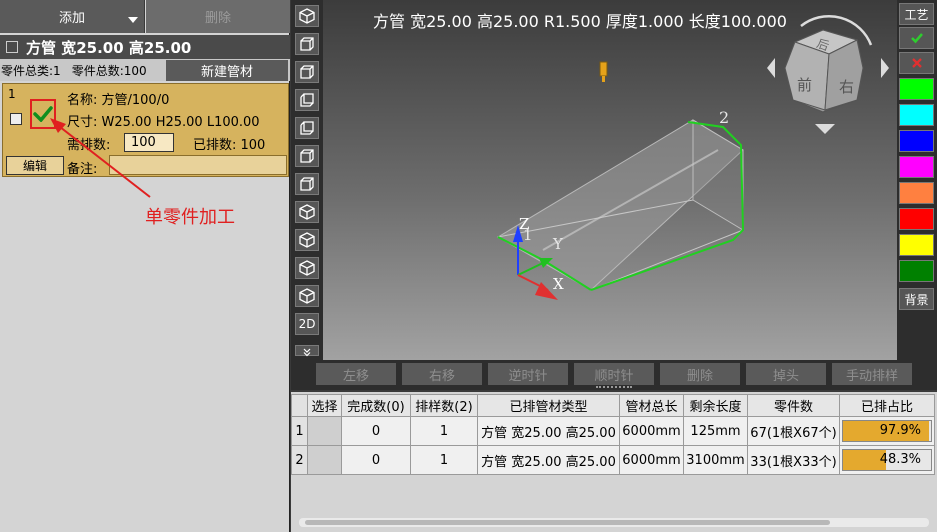 This screenshot has height=532, width=937. I want to click on parts-cell: 67(1根X67个), so click(793, 431).